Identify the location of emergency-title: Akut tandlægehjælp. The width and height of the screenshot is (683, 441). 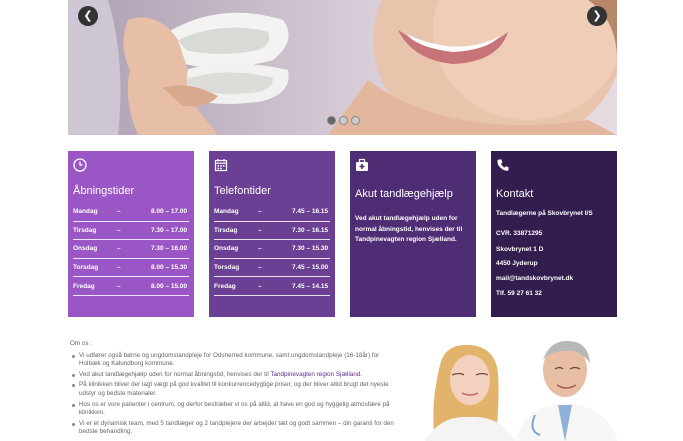
(404, 194).